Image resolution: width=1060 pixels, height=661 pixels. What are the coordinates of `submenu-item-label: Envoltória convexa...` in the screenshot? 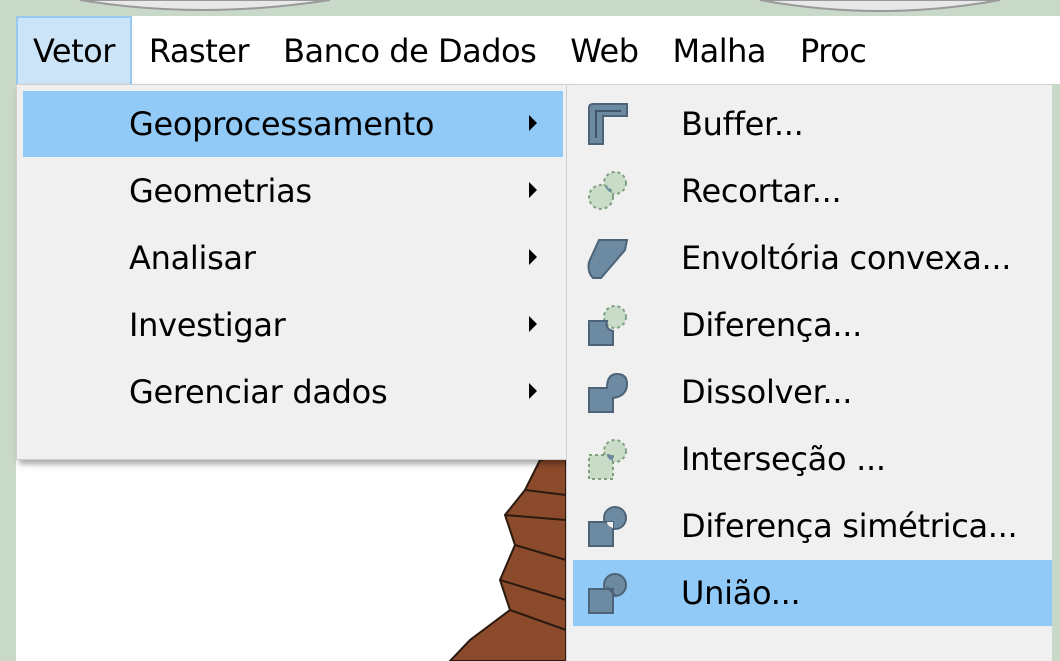 It's located at (846, 258).